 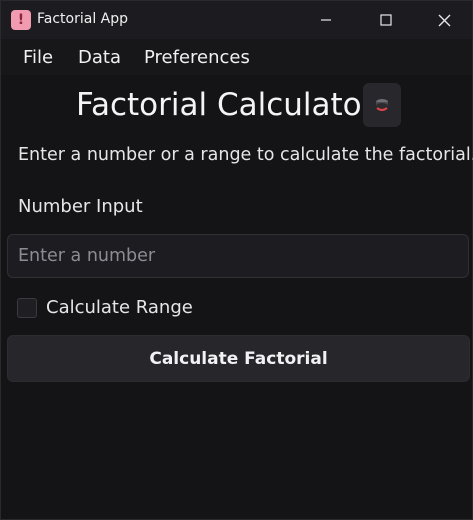 I want to click on calculate-range-label: Calculate Range, so click(x=119, y=307).